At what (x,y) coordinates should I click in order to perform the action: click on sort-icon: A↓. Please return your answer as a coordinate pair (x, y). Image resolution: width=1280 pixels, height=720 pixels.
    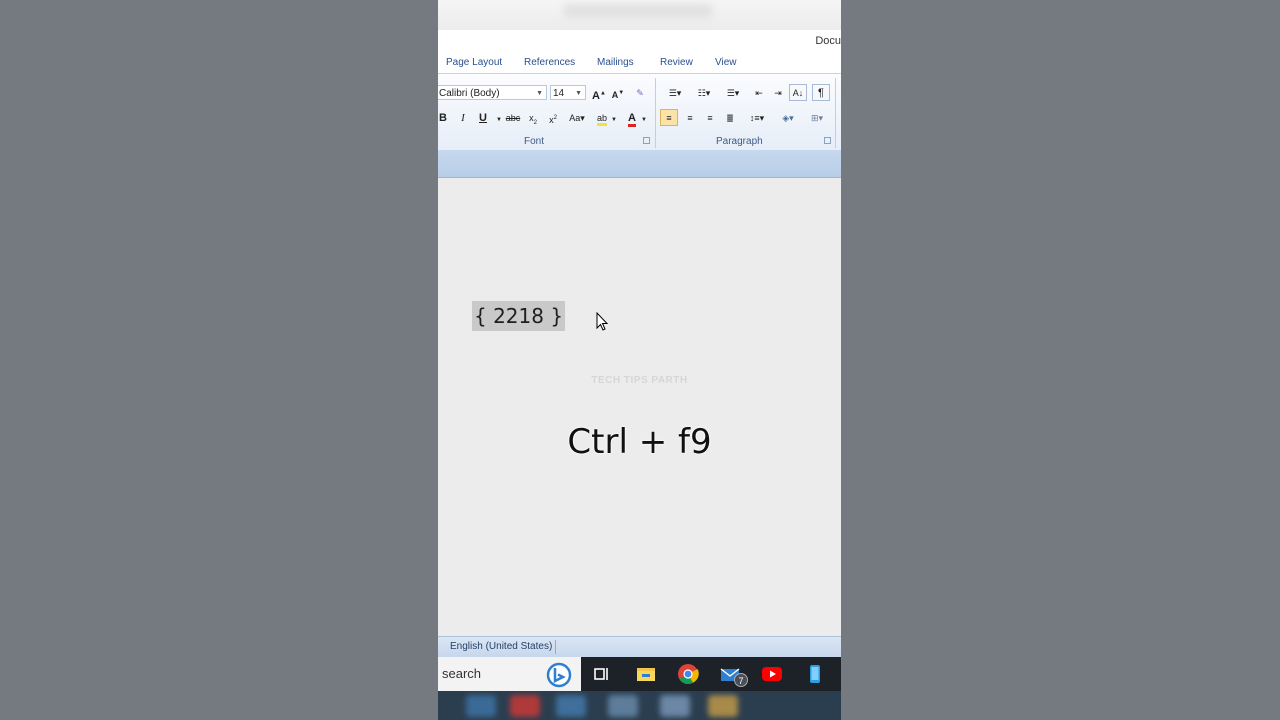
    Looking at the image, I should click on (798, 93).